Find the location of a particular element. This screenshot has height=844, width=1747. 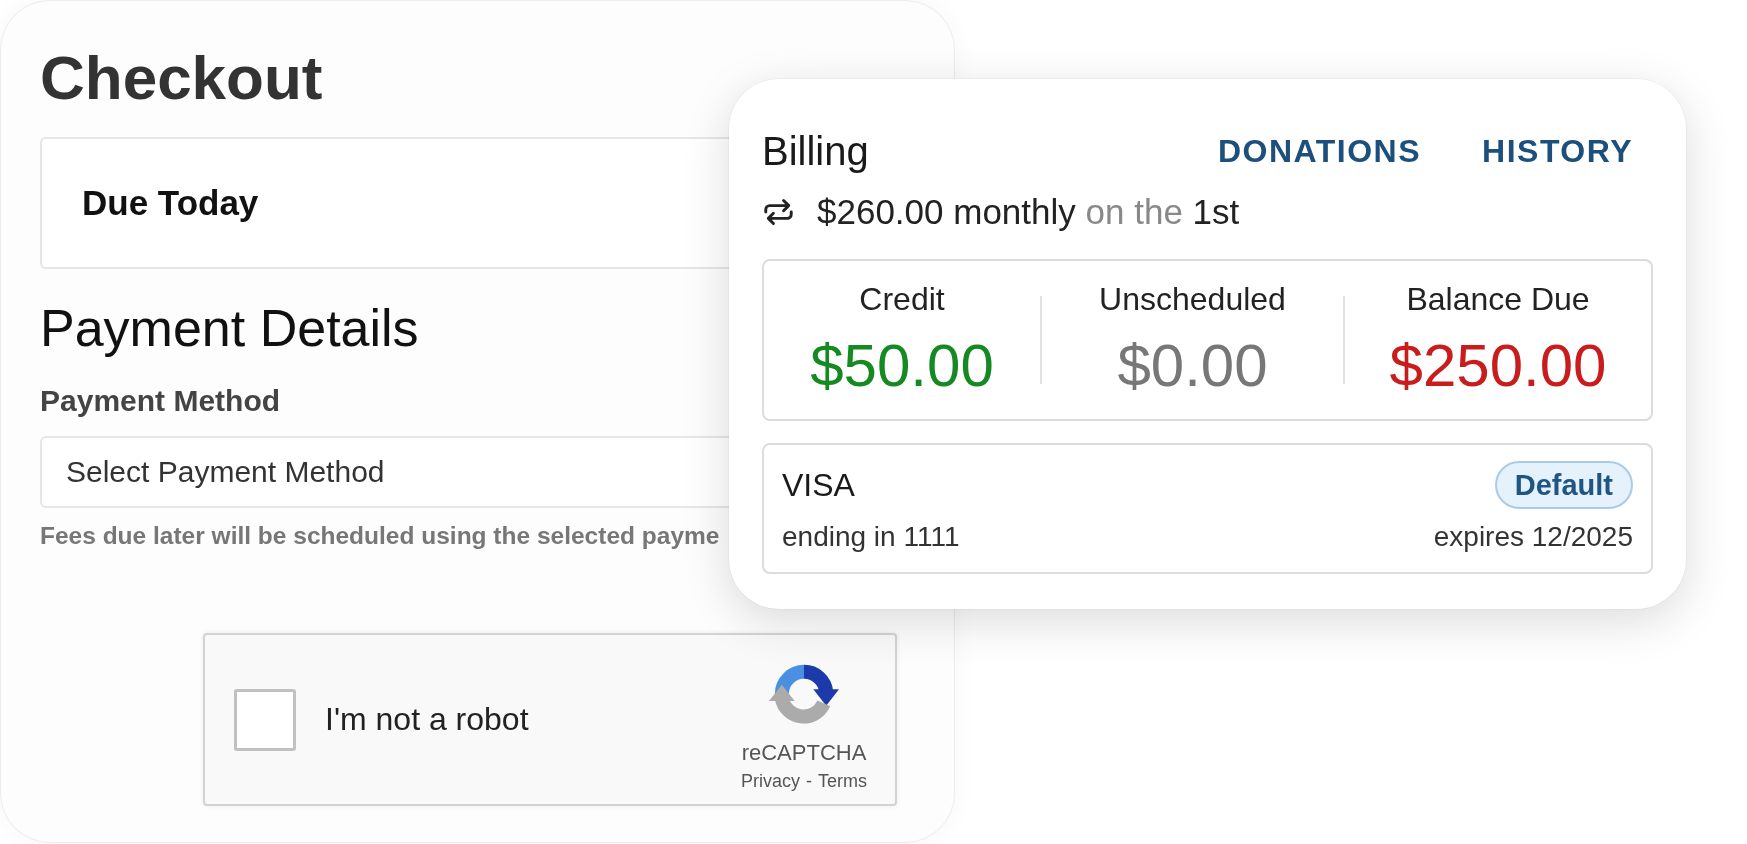

card-ending-text: ending in 1111 is located at coordinates (871, 537).